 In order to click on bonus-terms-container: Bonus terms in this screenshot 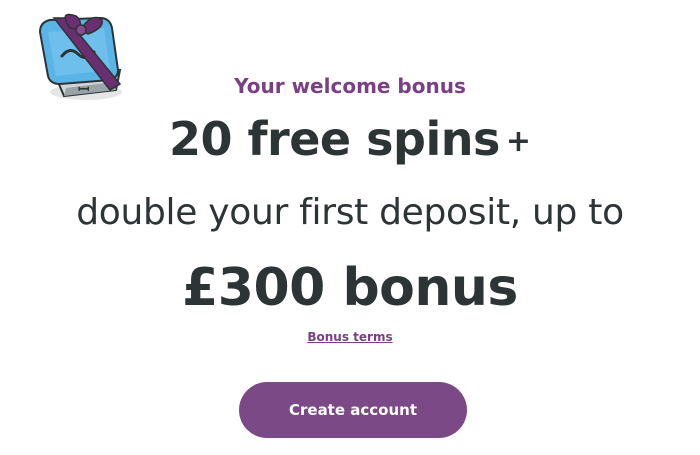, I will do `click(350, 337)`.